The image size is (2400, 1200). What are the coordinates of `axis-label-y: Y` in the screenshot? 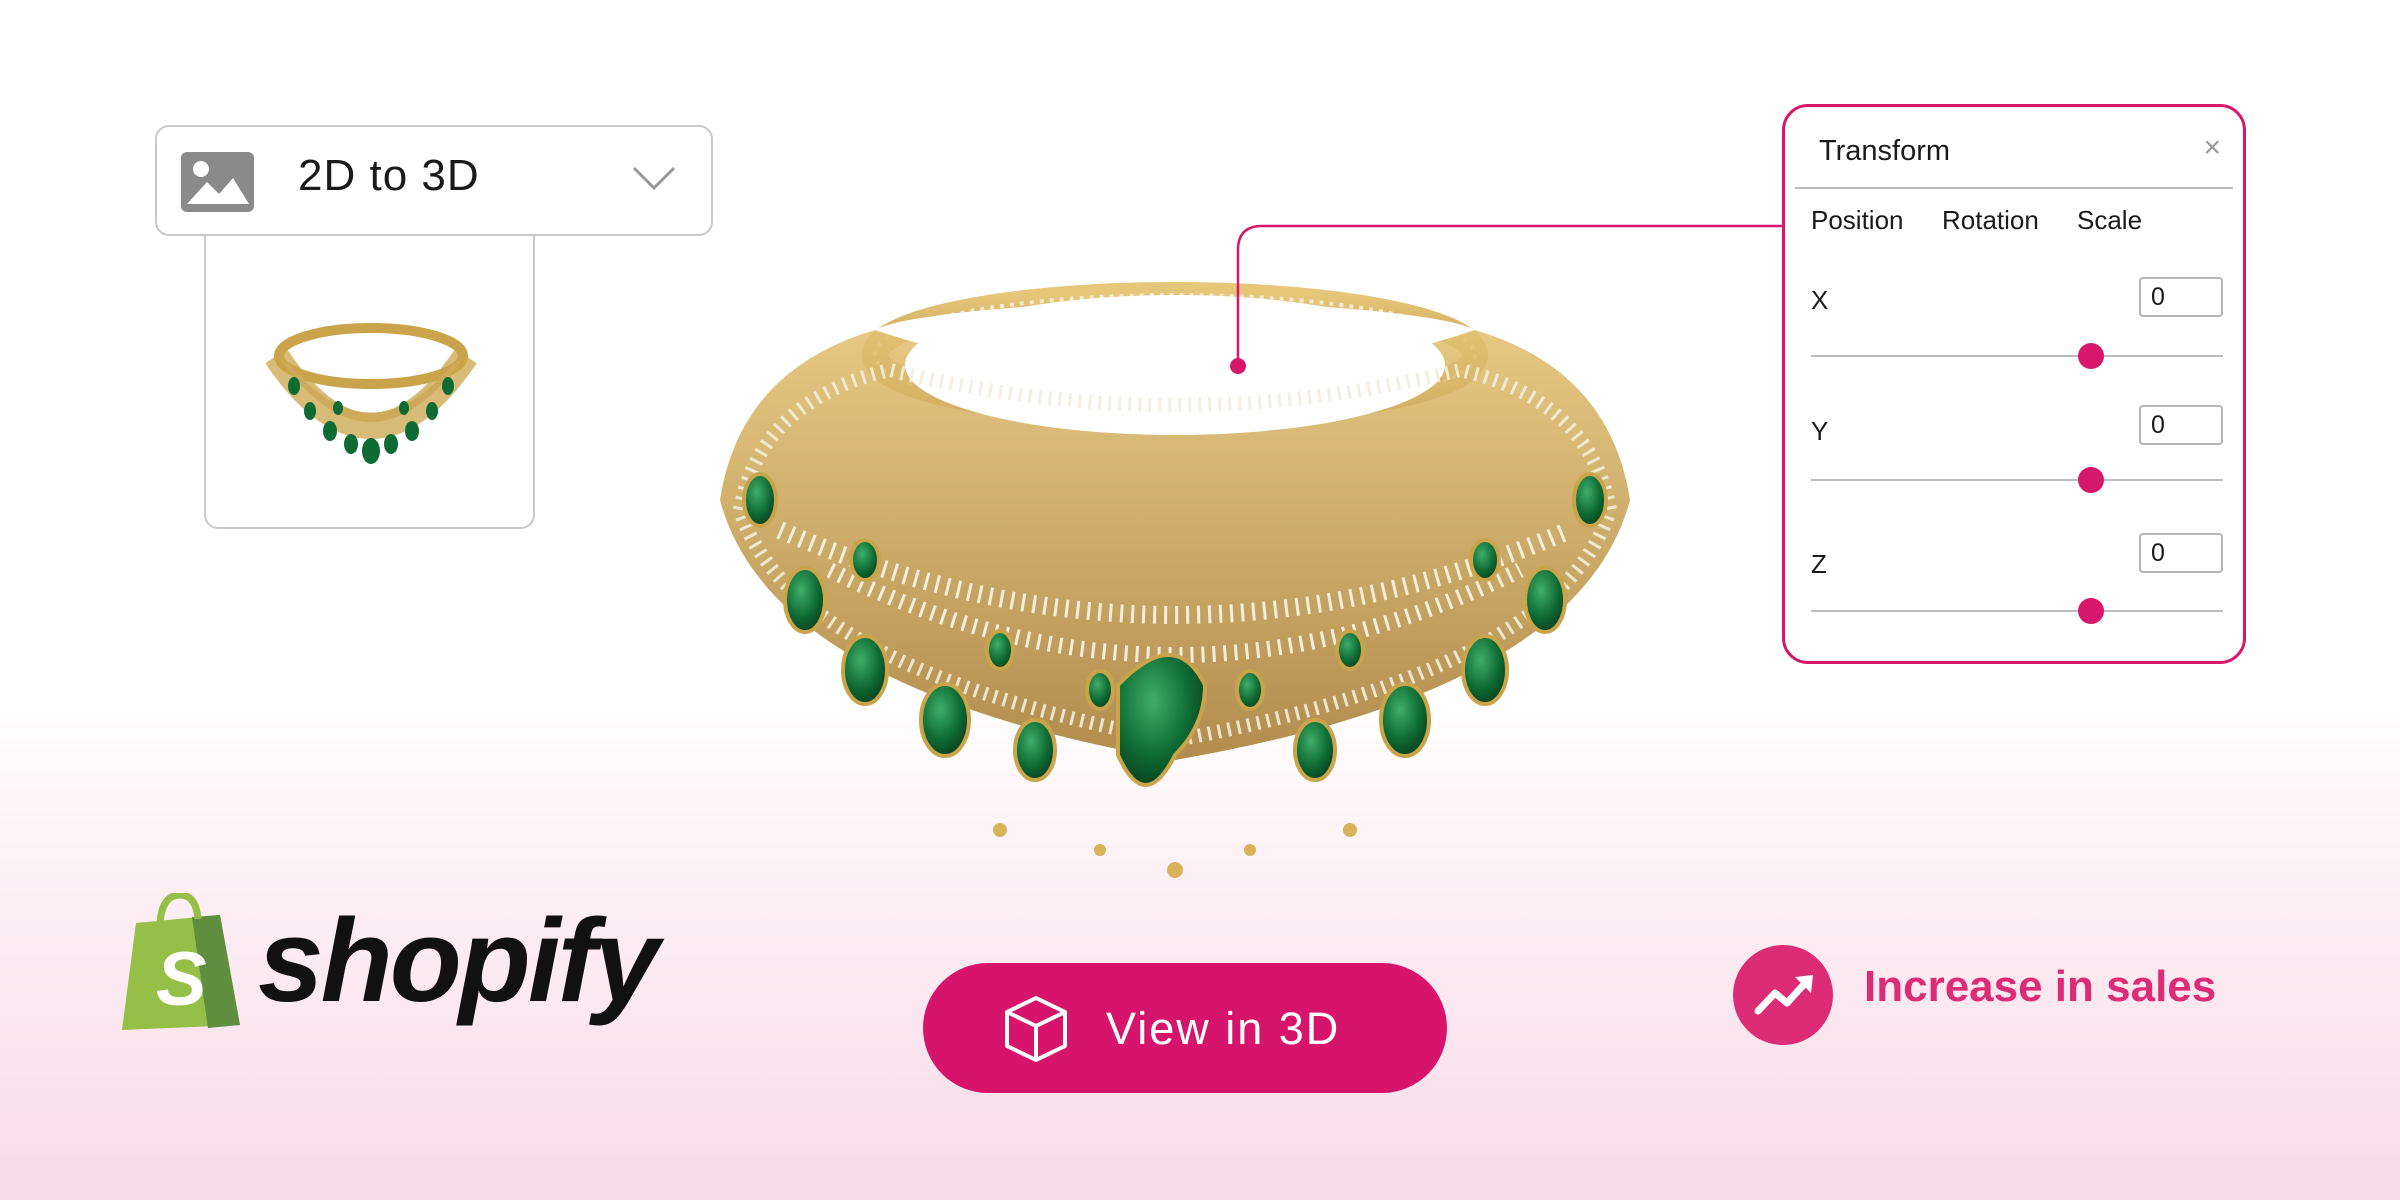 It's located at (1820, 431).